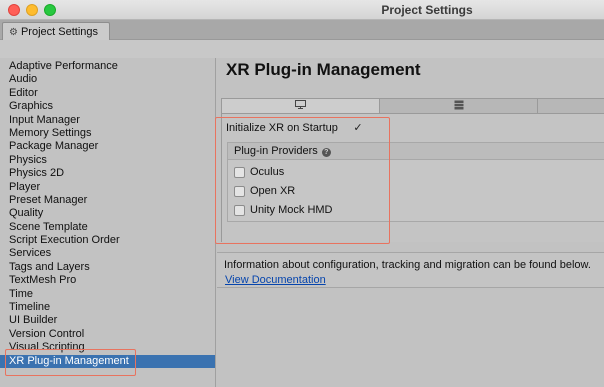 This screenshot has width=604, height=387. Describe the element at coordinates (302, 49) in the screenshot. I see `toolbar` at that location.